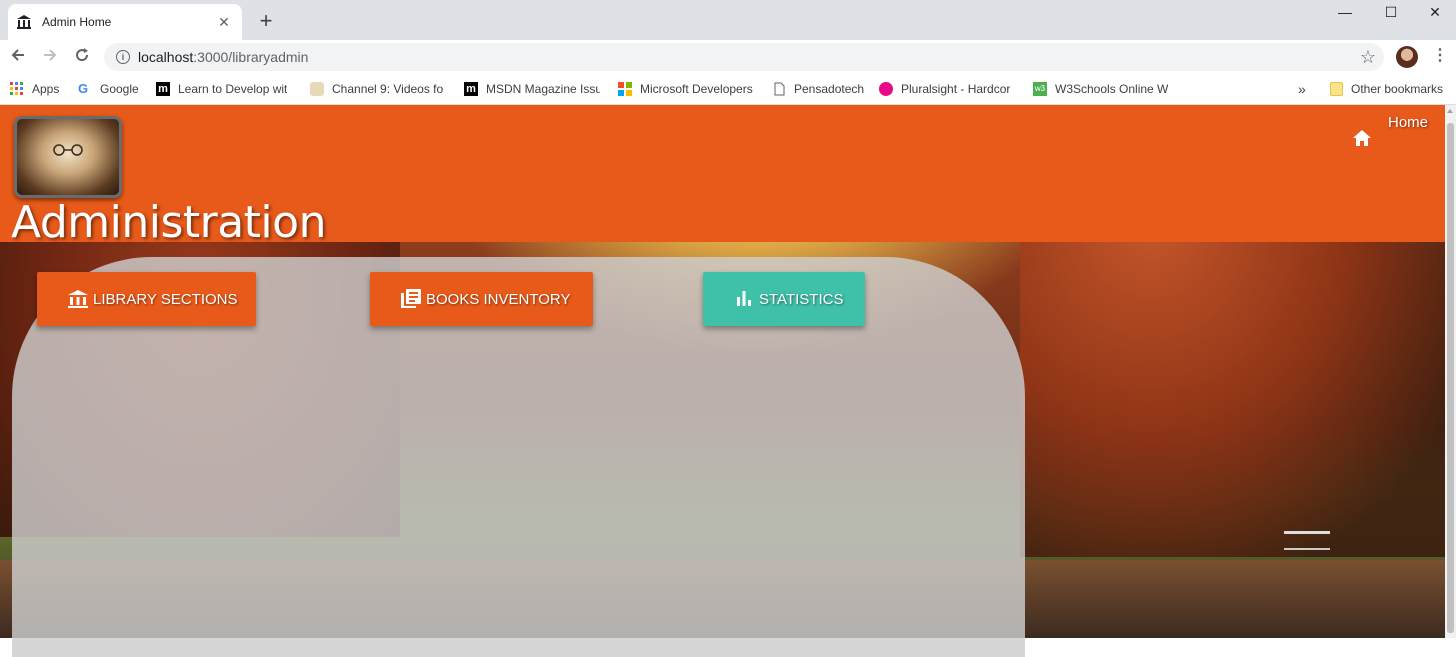 The image size is (1456, 657). Describe the element at coordinates (83, 88) in the screenshot. I see `google-icon: G` at that location.